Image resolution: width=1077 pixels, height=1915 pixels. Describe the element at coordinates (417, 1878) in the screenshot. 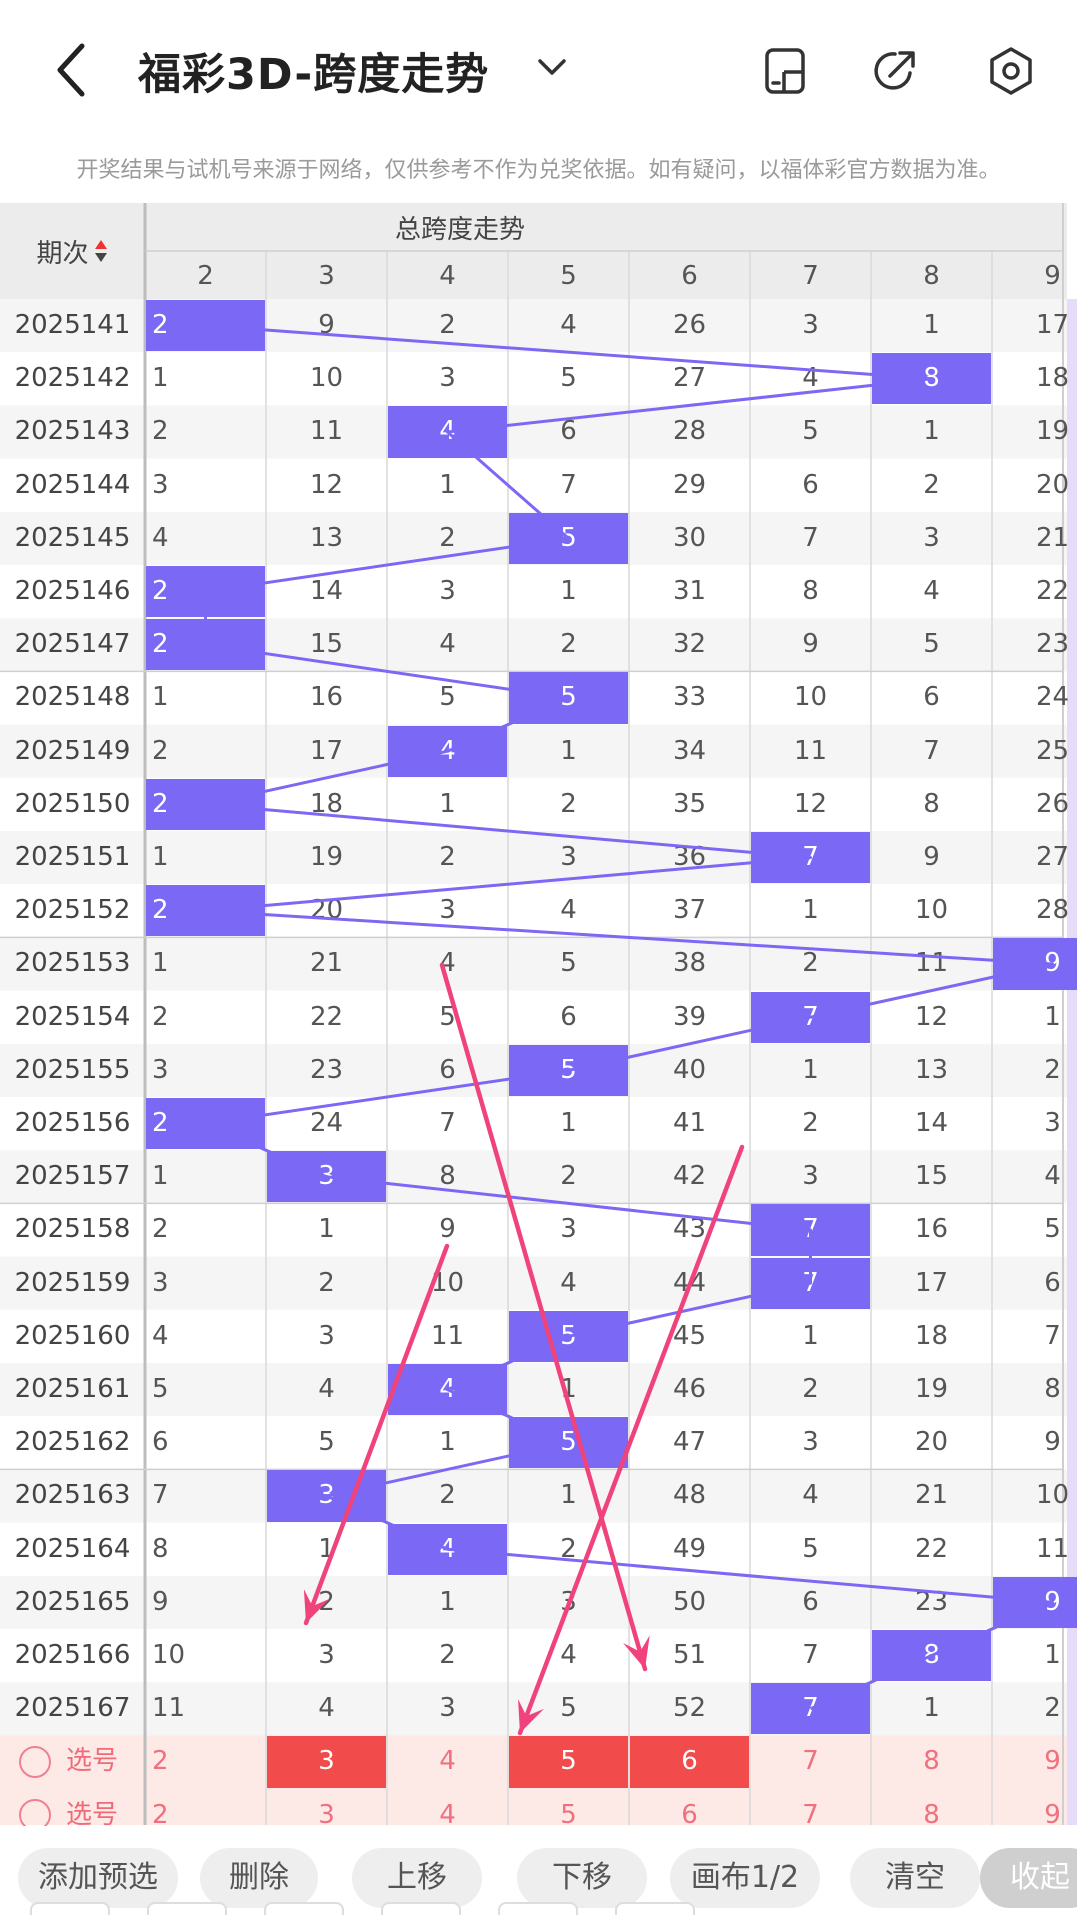

I see `toolbar-button-2: 上移` at that location.